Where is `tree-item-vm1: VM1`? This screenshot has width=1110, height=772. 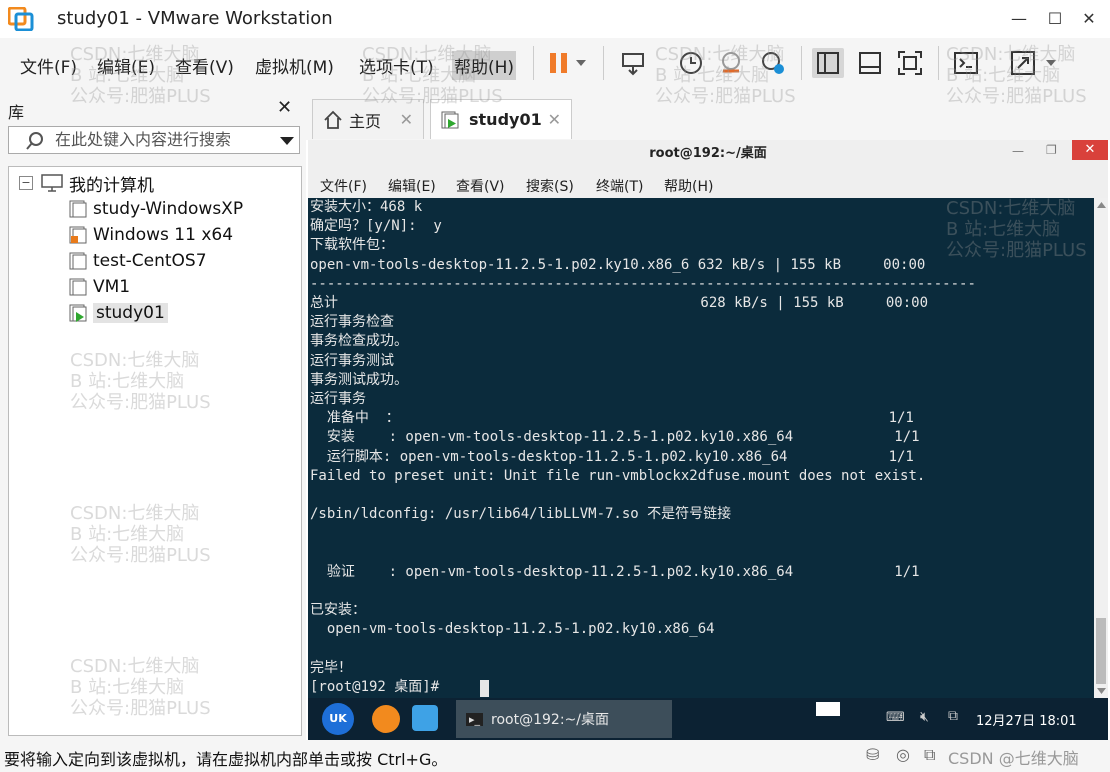 tree-item-vm1: VM1 is located at coordinates (99, 287).